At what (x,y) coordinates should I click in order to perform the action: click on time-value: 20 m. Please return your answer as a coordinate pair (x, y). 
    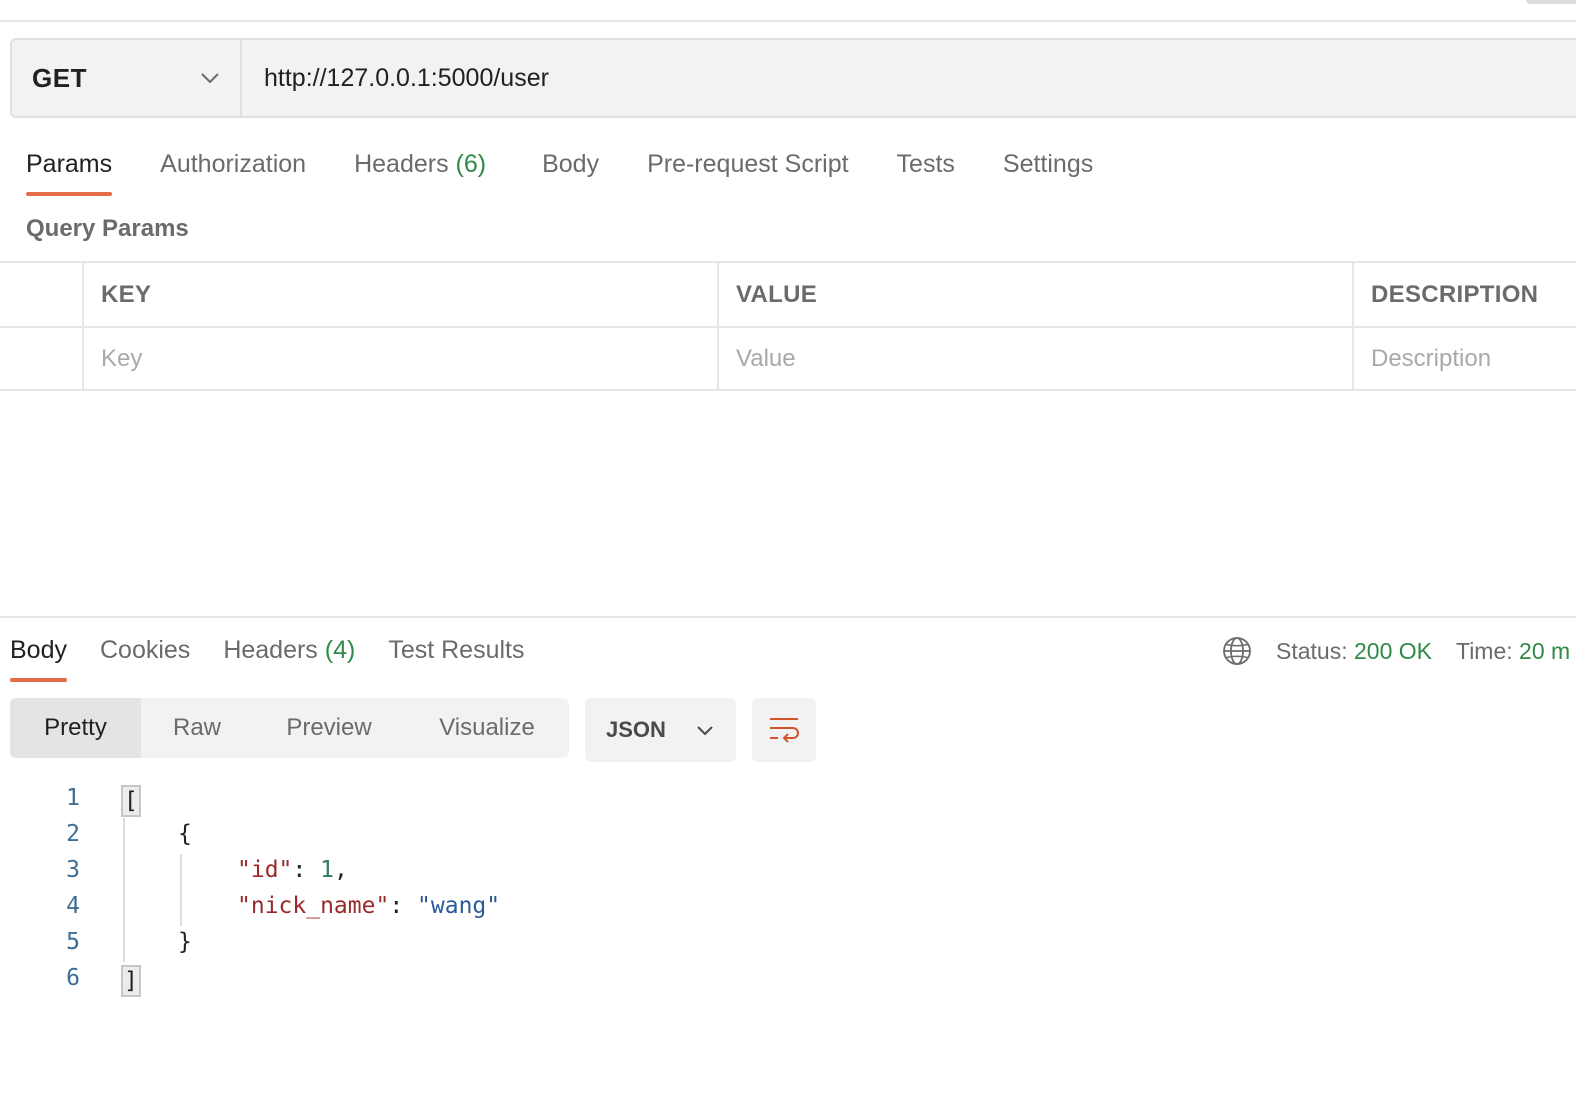
    Looking at the image, I should click on (1544, 651).